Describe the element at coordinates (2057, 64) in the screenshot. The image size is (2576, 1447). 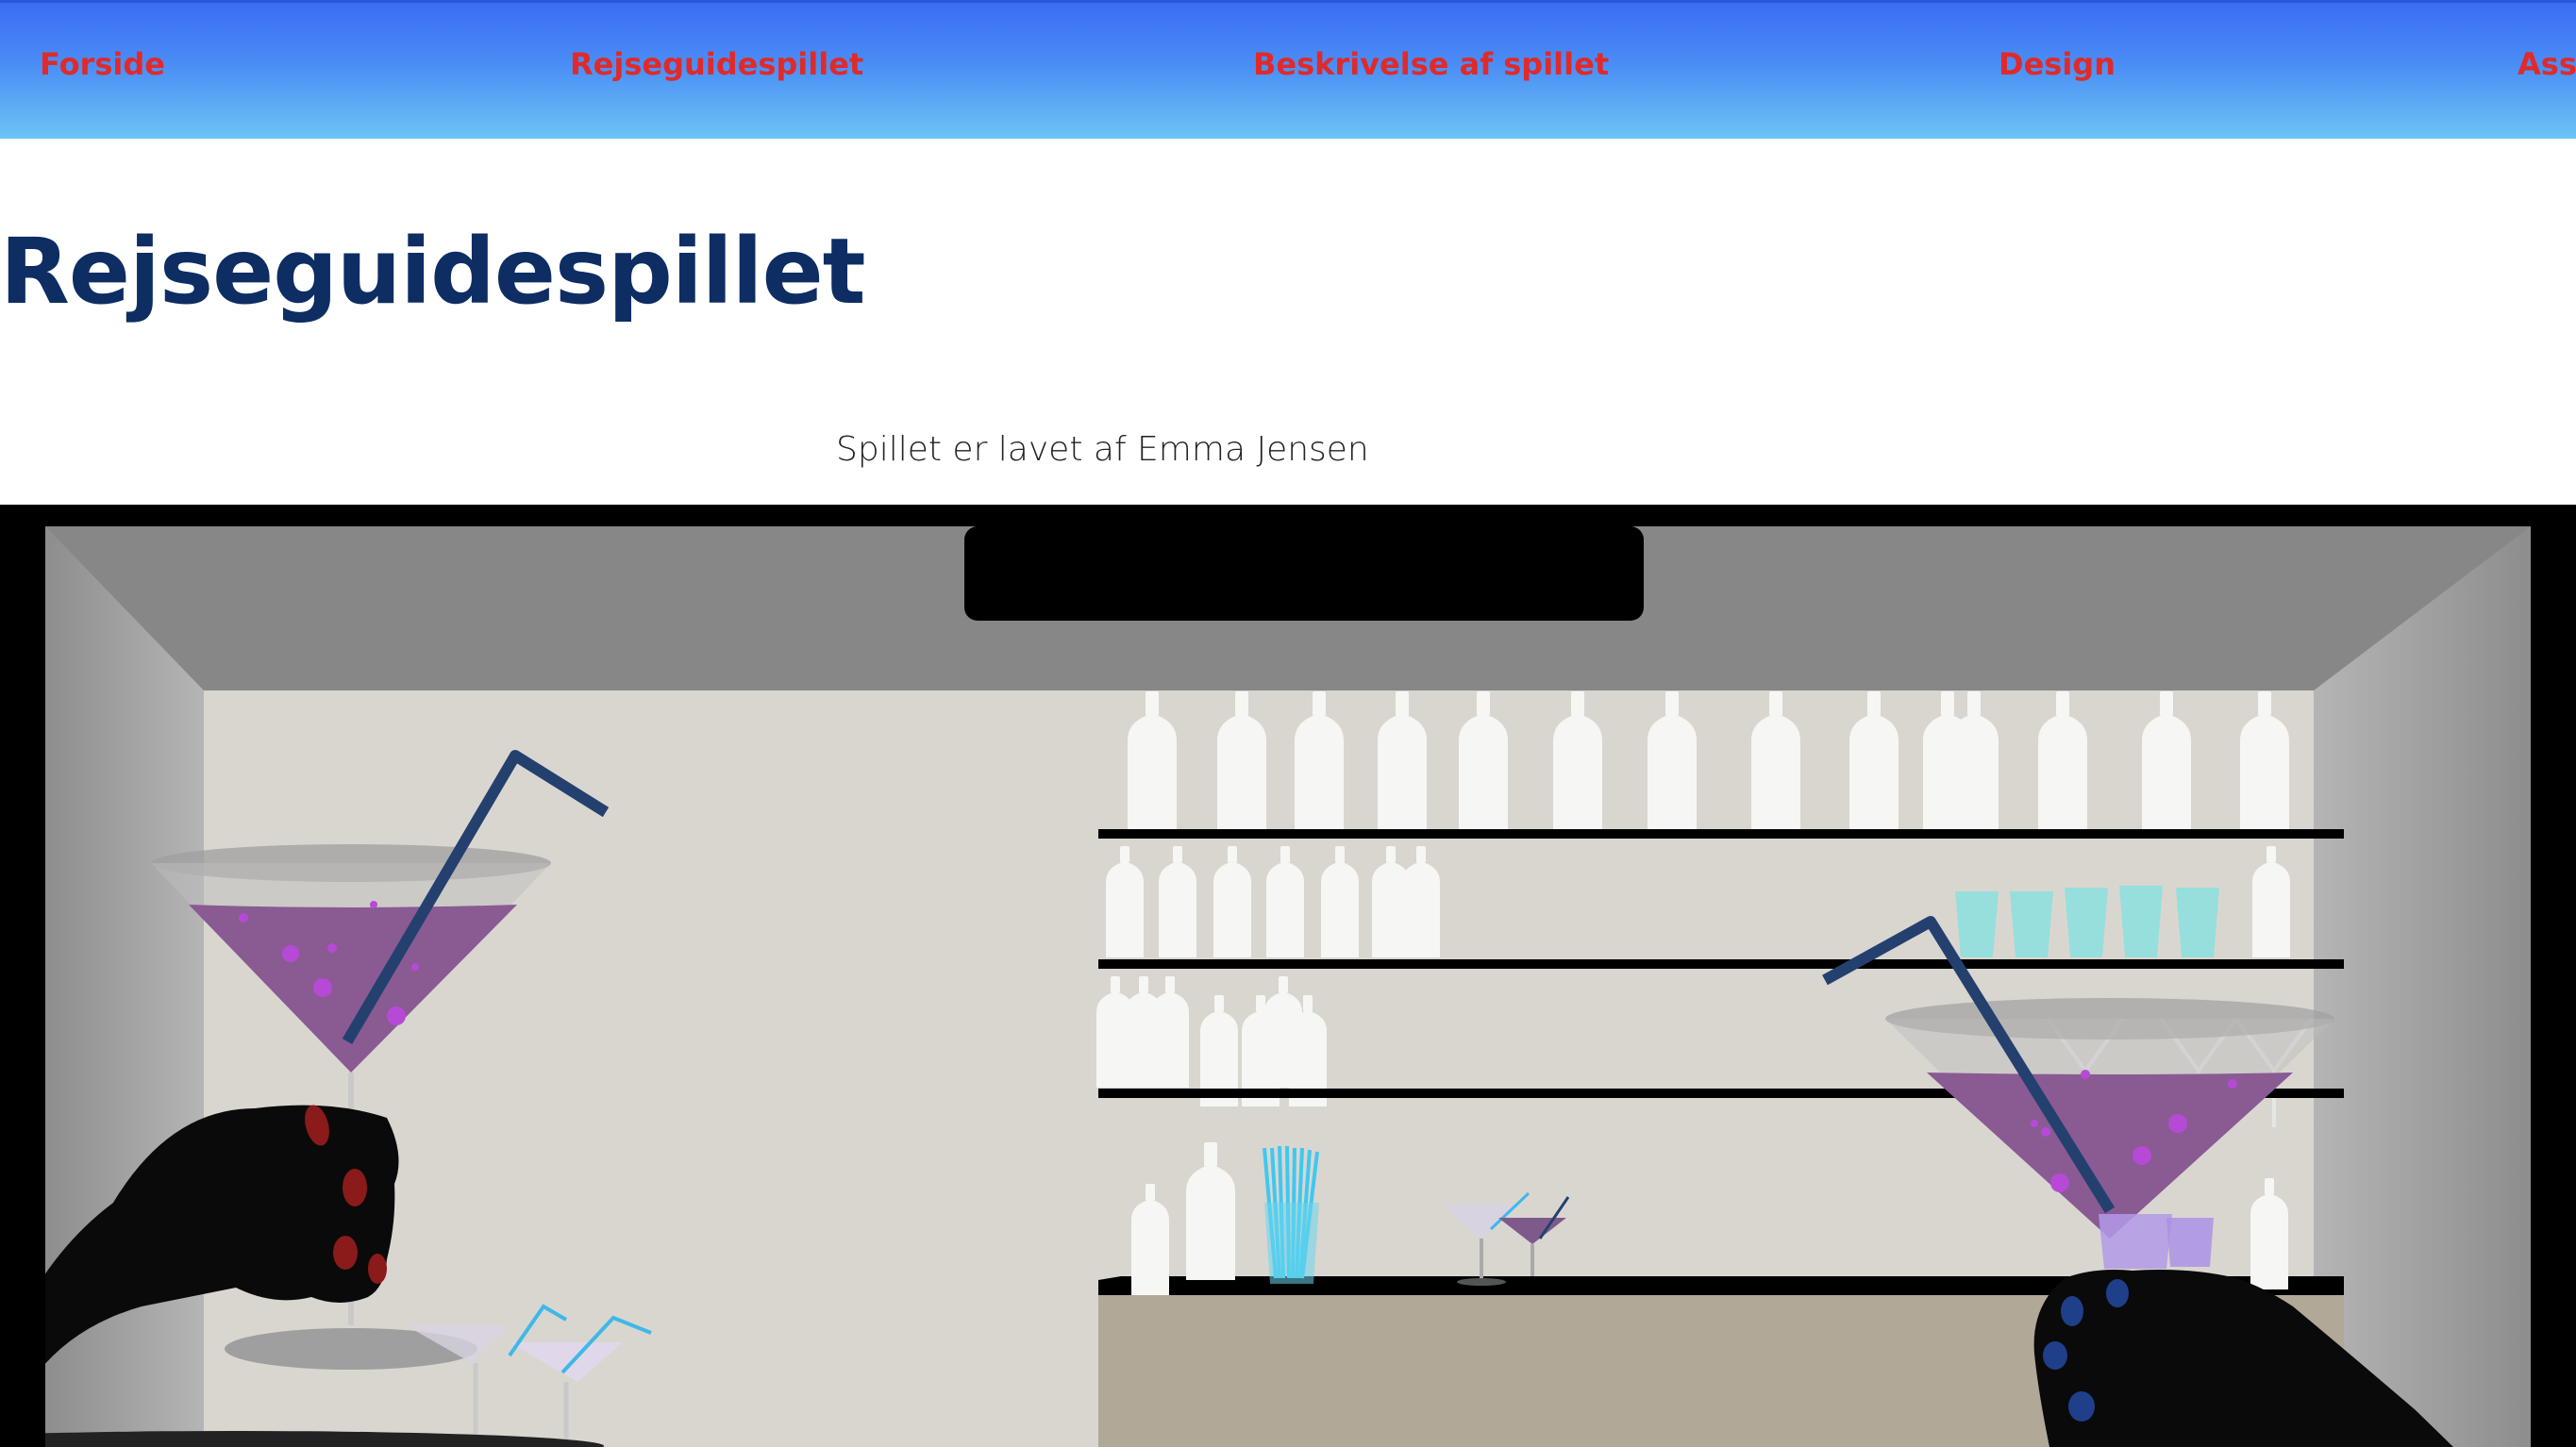
I see `nav-design: Design` at that location.